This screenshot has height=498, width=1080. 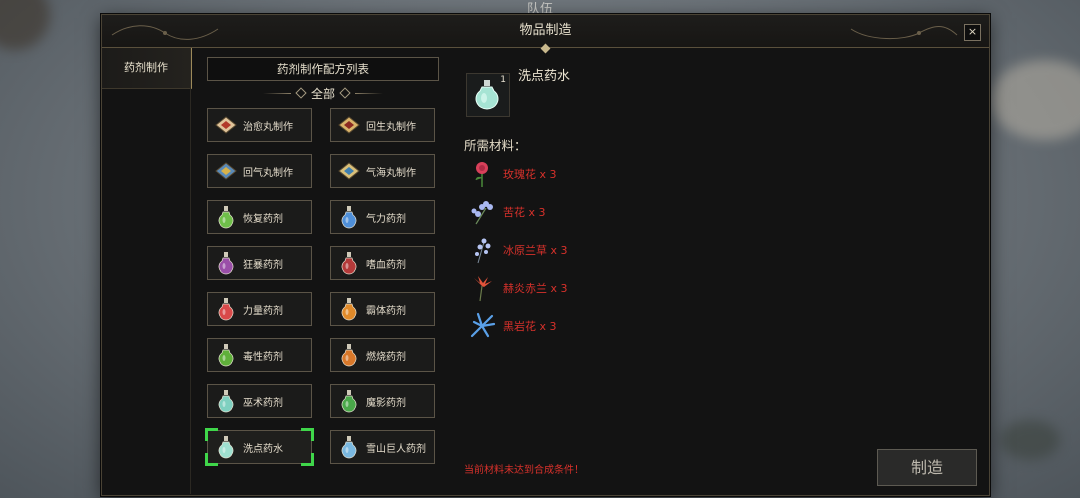 I want to click on material-label: 黑岩花 x 3, so click(x=530, y=326).